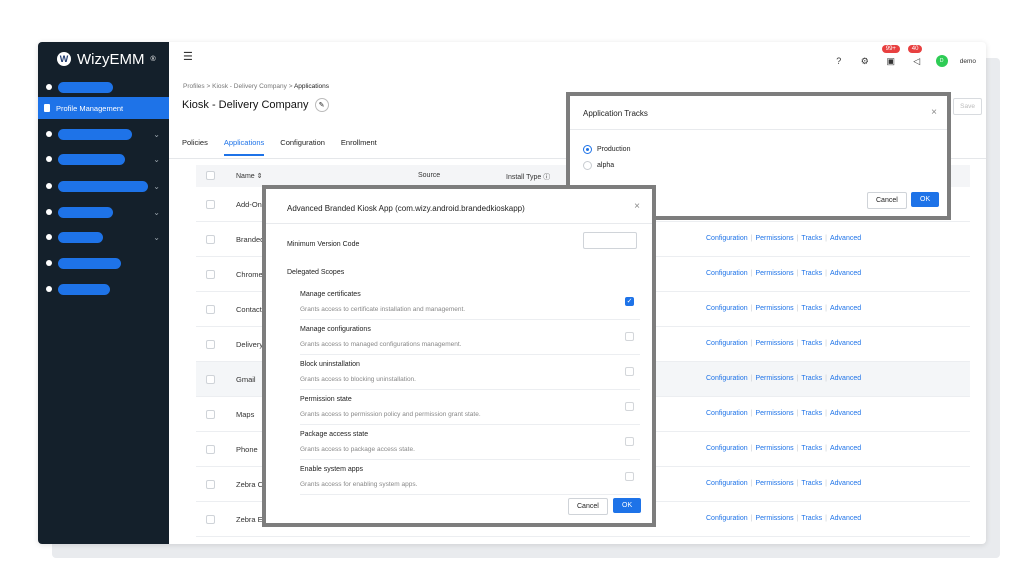 The width and height of the screenshot is (1024, 584). What do you see at coordinates (967, 106) in the screenshot?
I see `save-button: Save` at bounding box center [967, 106].